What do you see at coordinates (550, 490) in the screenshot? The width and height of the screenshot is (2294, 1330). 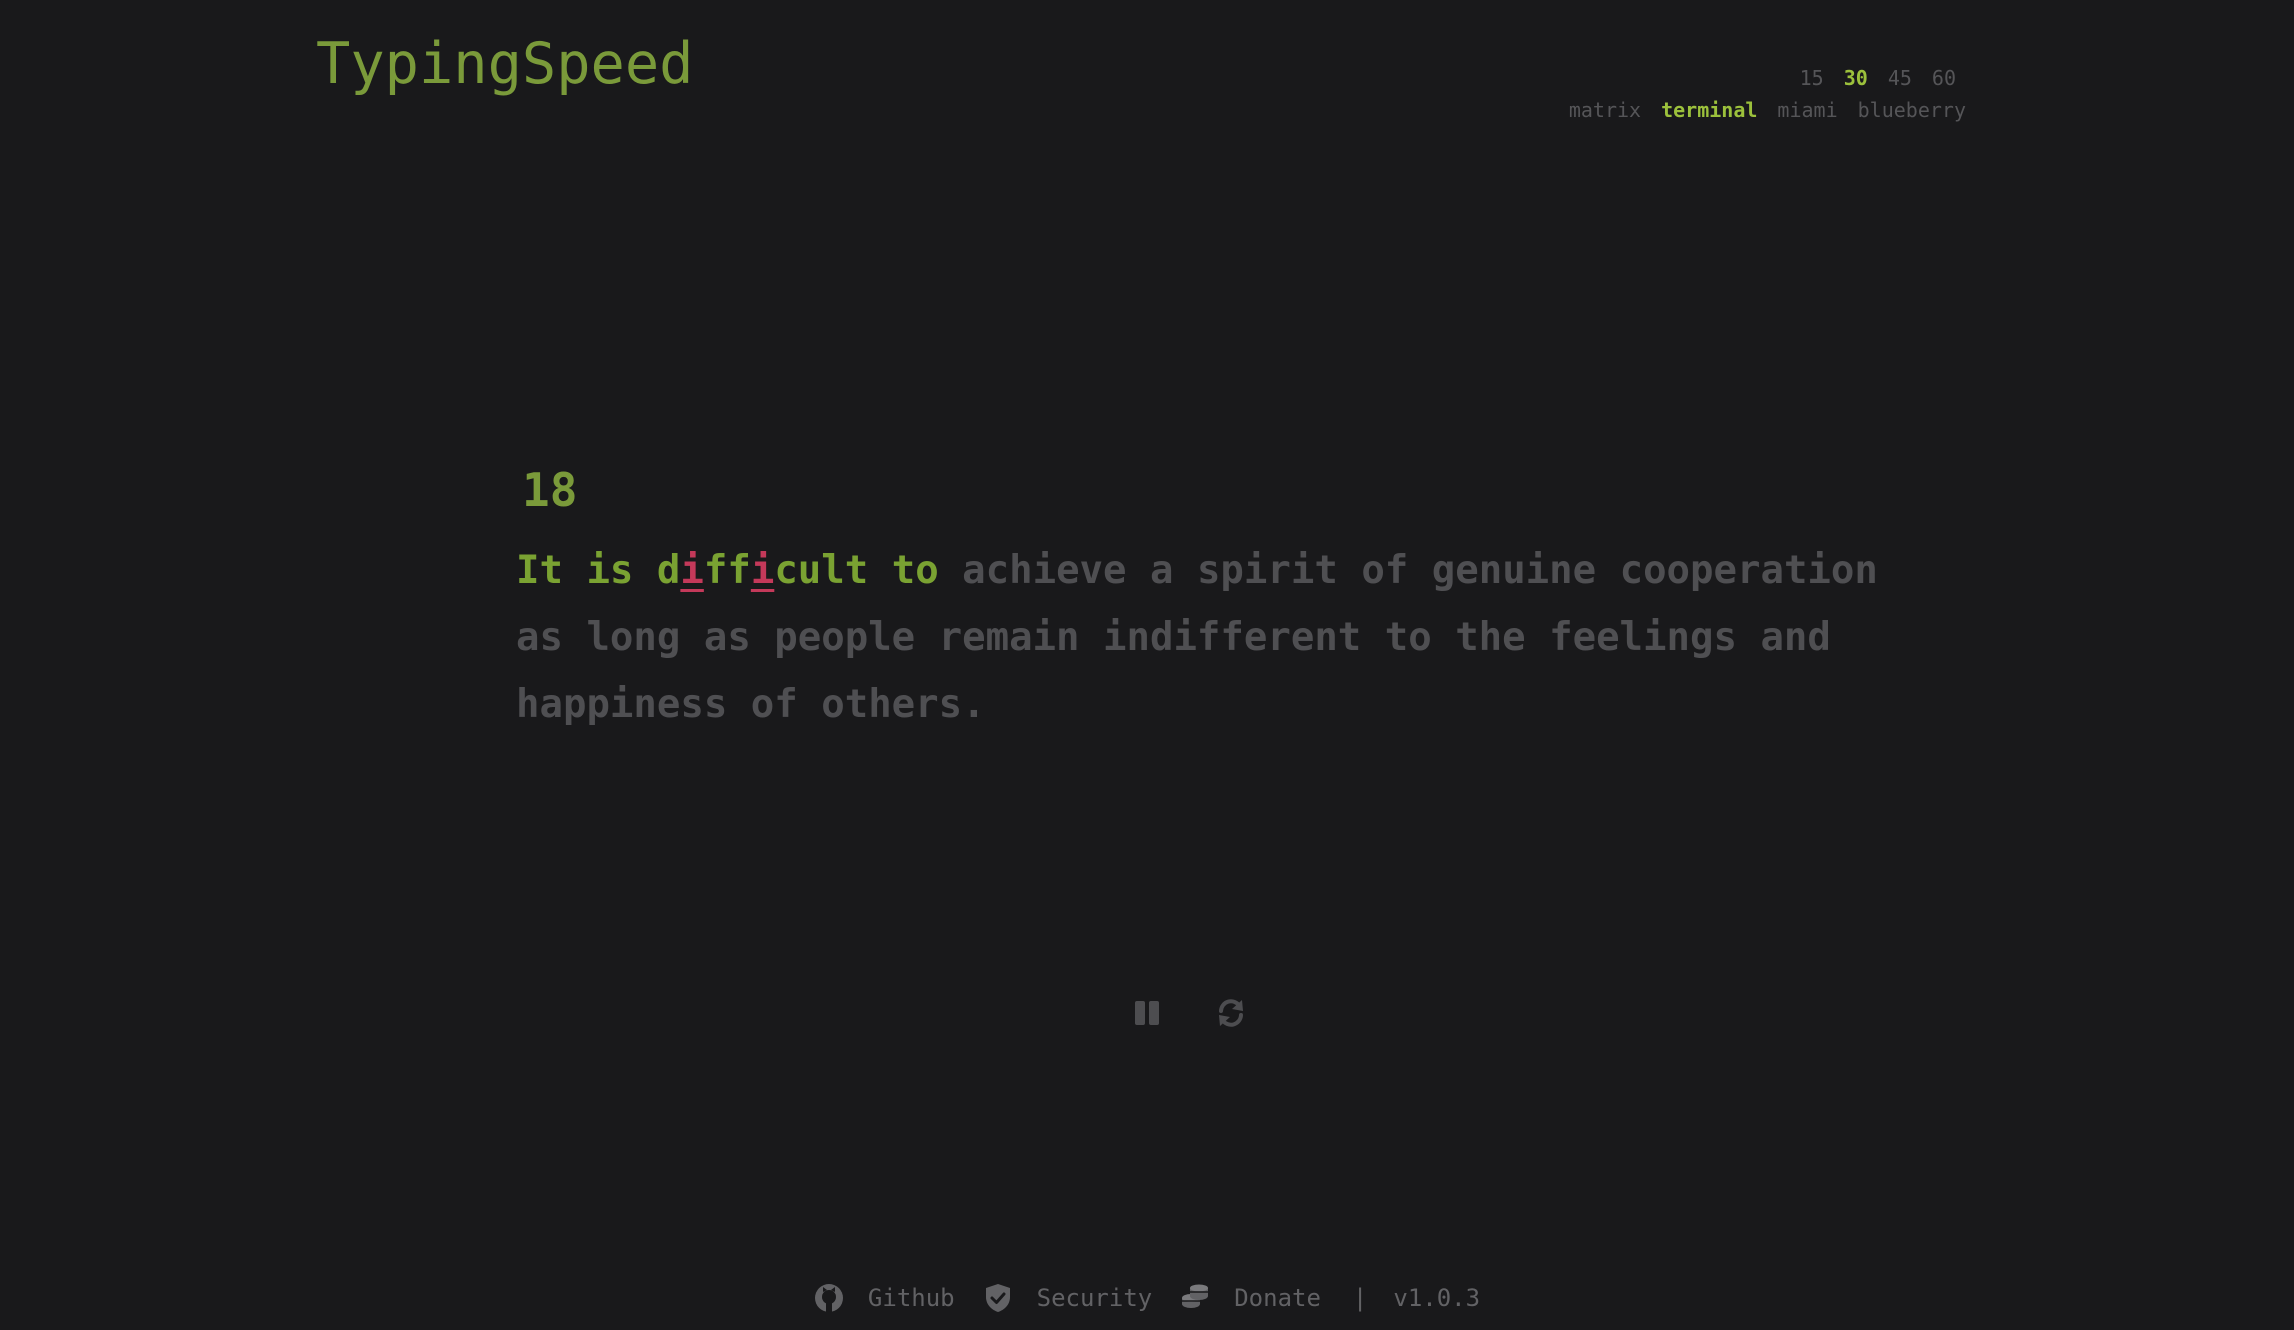 I see `countdown-timer: 18` at bounding box center [550, 490].